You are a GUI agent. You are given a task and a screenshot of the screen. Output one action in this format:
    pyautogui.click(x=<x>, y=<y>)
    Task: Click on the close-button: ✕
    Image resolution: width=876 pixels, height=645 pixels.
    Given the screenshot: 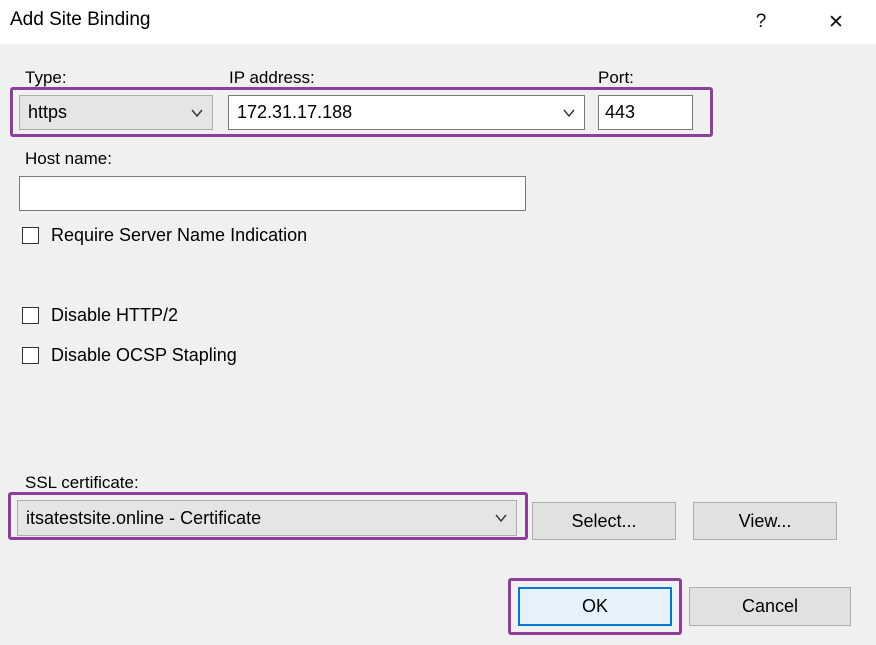 What is the action you would take?
    pyautogui.click(x=836, y=22)
    